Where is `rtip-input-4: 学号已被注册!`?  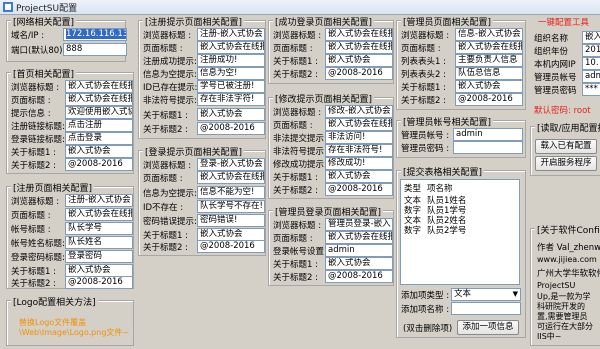 rtip-input-4: 学号已被注册! is located at coordinates (231, 86).